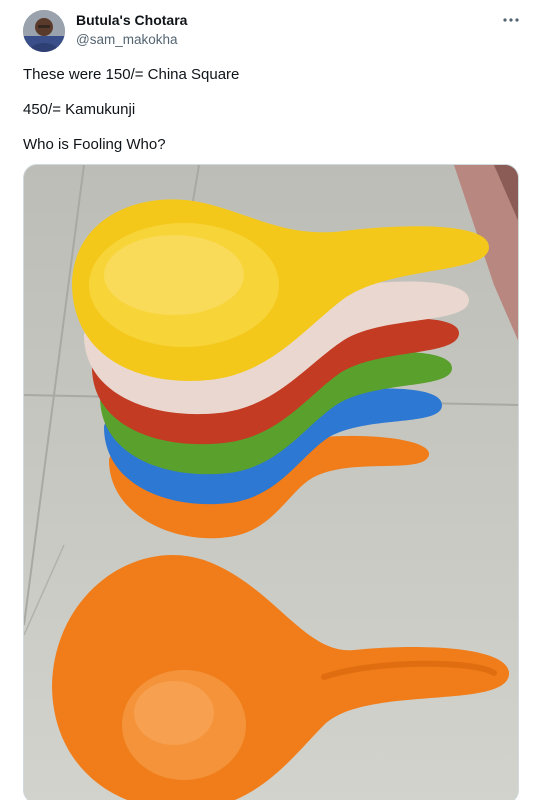  I want to click on author-display-name: Butula's Chotara, so click(131, 20).